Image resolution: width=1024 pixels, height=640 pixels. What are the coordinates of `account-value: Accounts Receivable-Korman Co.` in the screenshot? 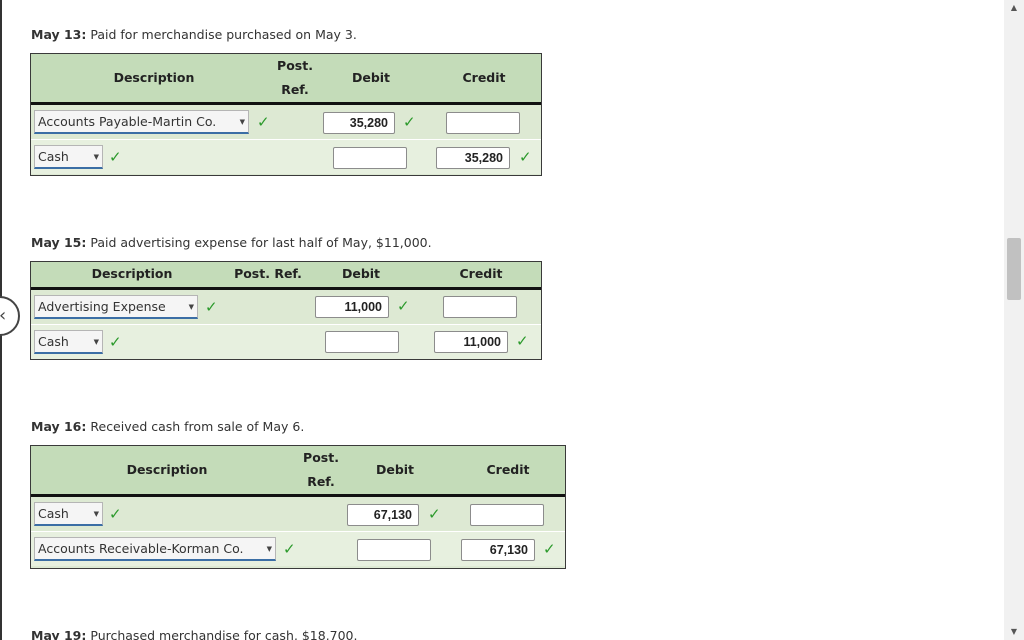 It's located at (141, 548).